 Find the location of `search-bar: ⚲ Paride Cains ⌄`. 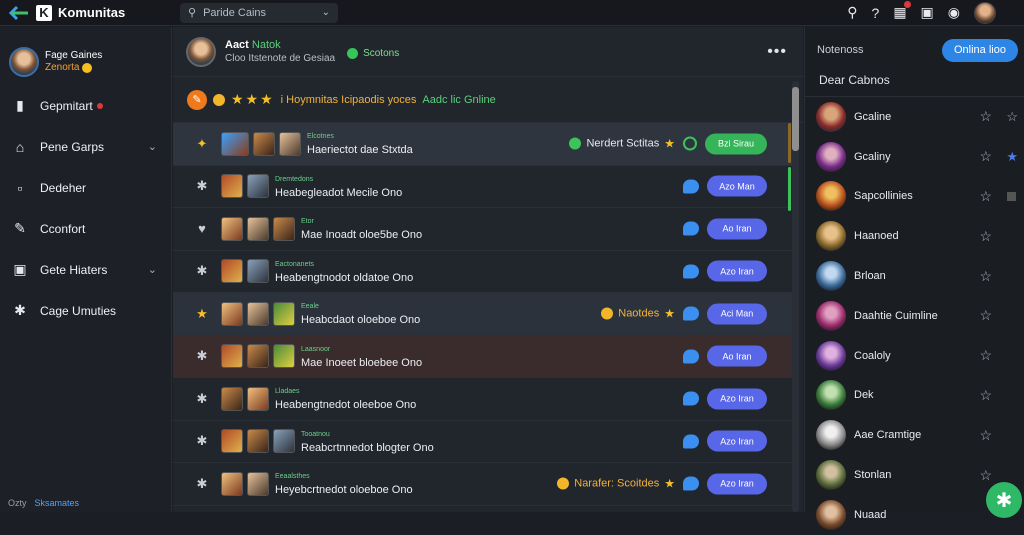

search-bar: ⚲ Paride Cains ⌄ is located at coordinates (259, 12).